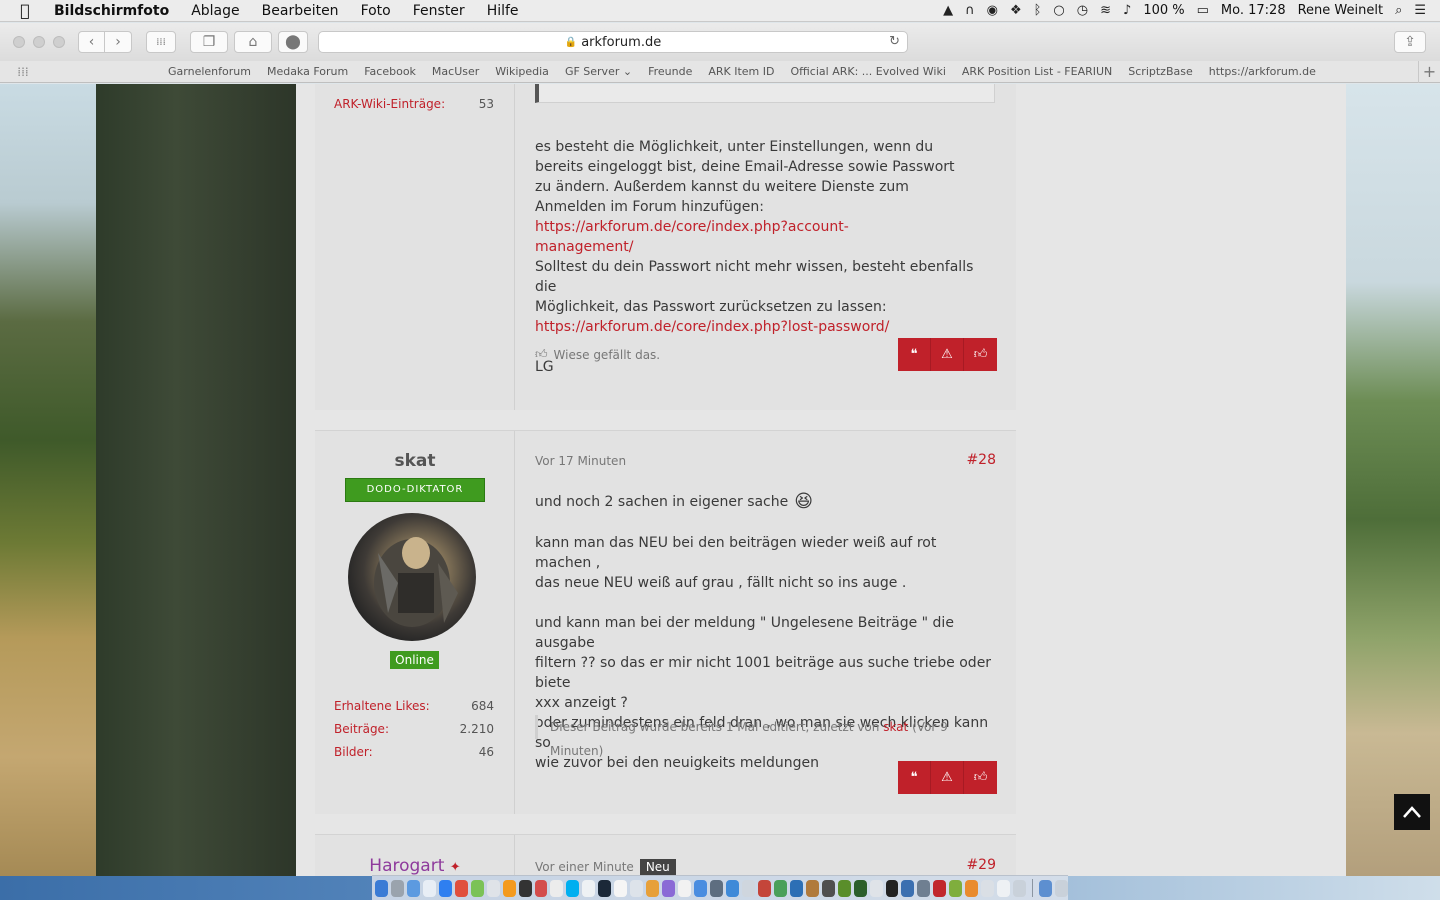 The width and height of the screenshot is (1440, 900). I want to click on address-bar: 🔒 arkforum.de ↻, so click(613, 42).